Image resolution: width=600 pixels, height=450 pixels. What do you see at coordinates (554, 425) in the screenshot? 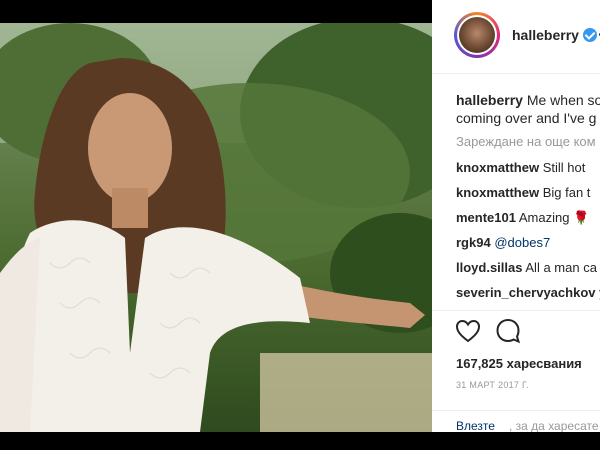
I see `login-prompt-text: , за да харесате` at bounding box center [554, 425].